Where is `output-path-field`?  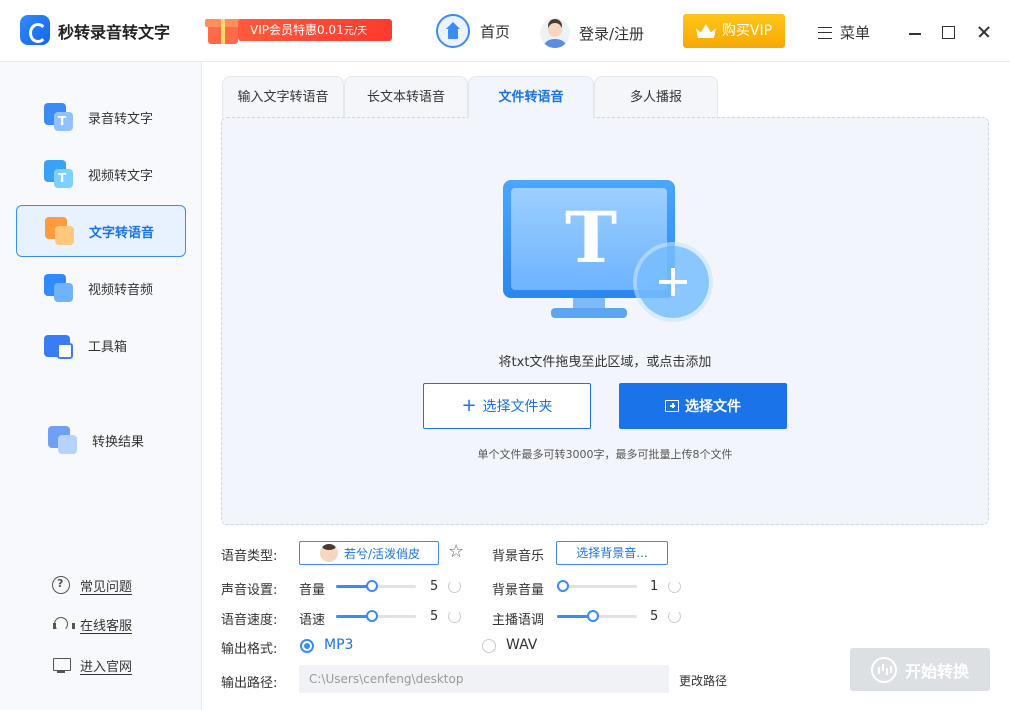 output-path-field is located at coordinates (484, 679).